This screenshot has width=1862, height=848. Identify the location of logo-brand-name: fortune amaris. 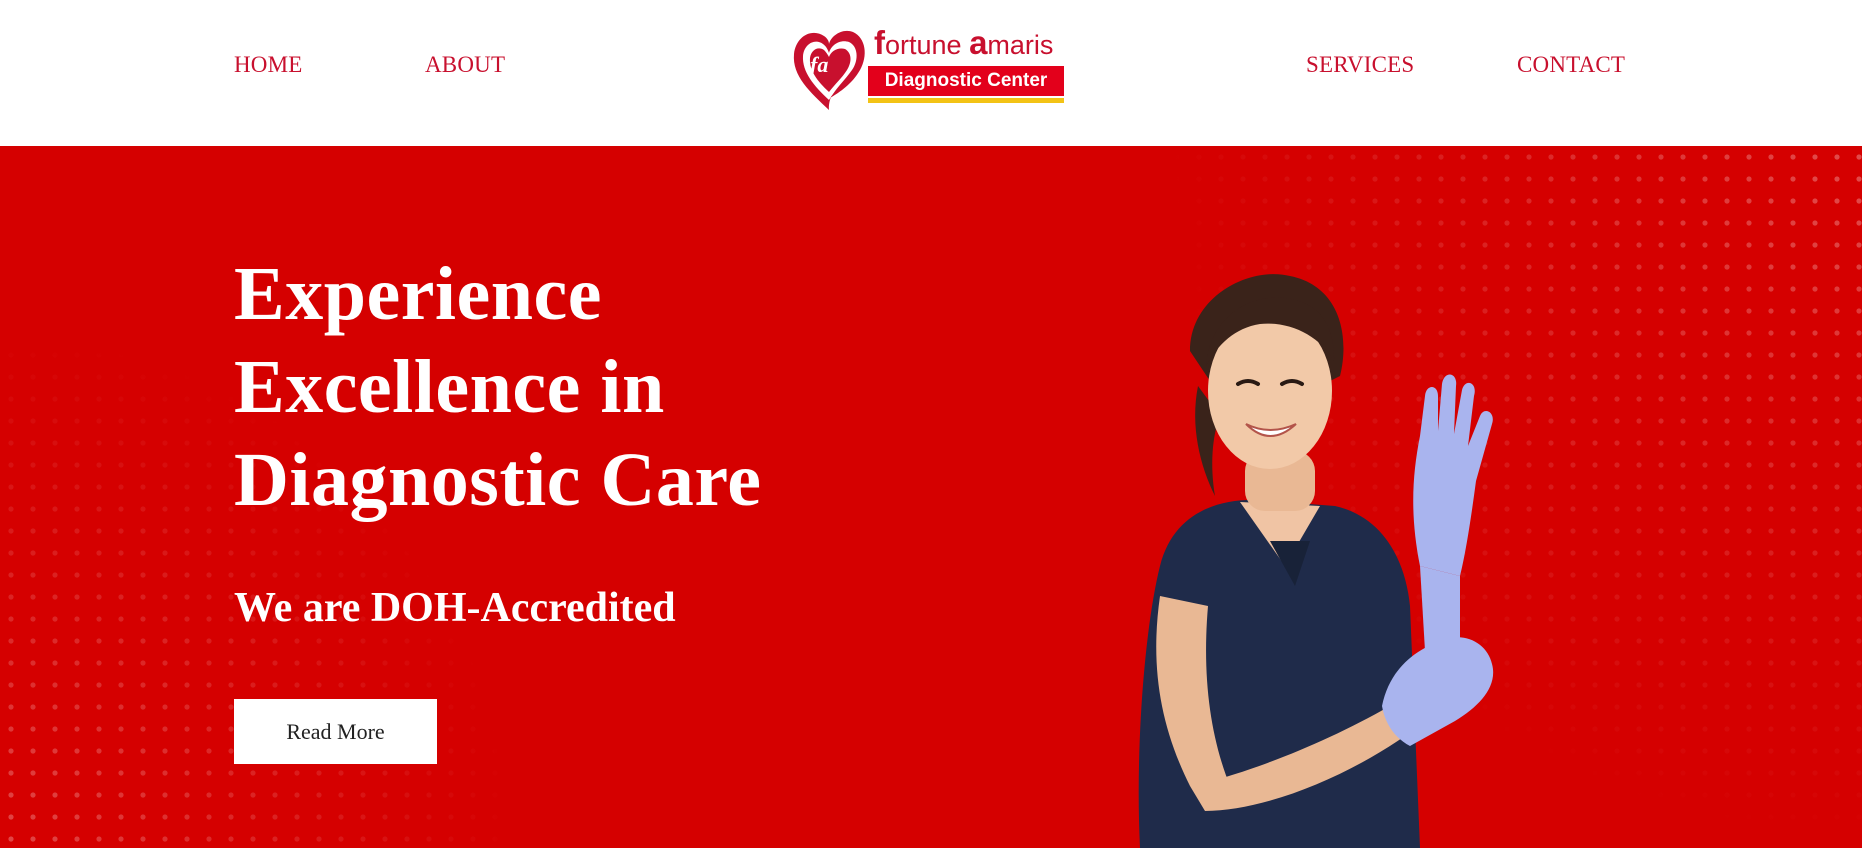
(964, 42).